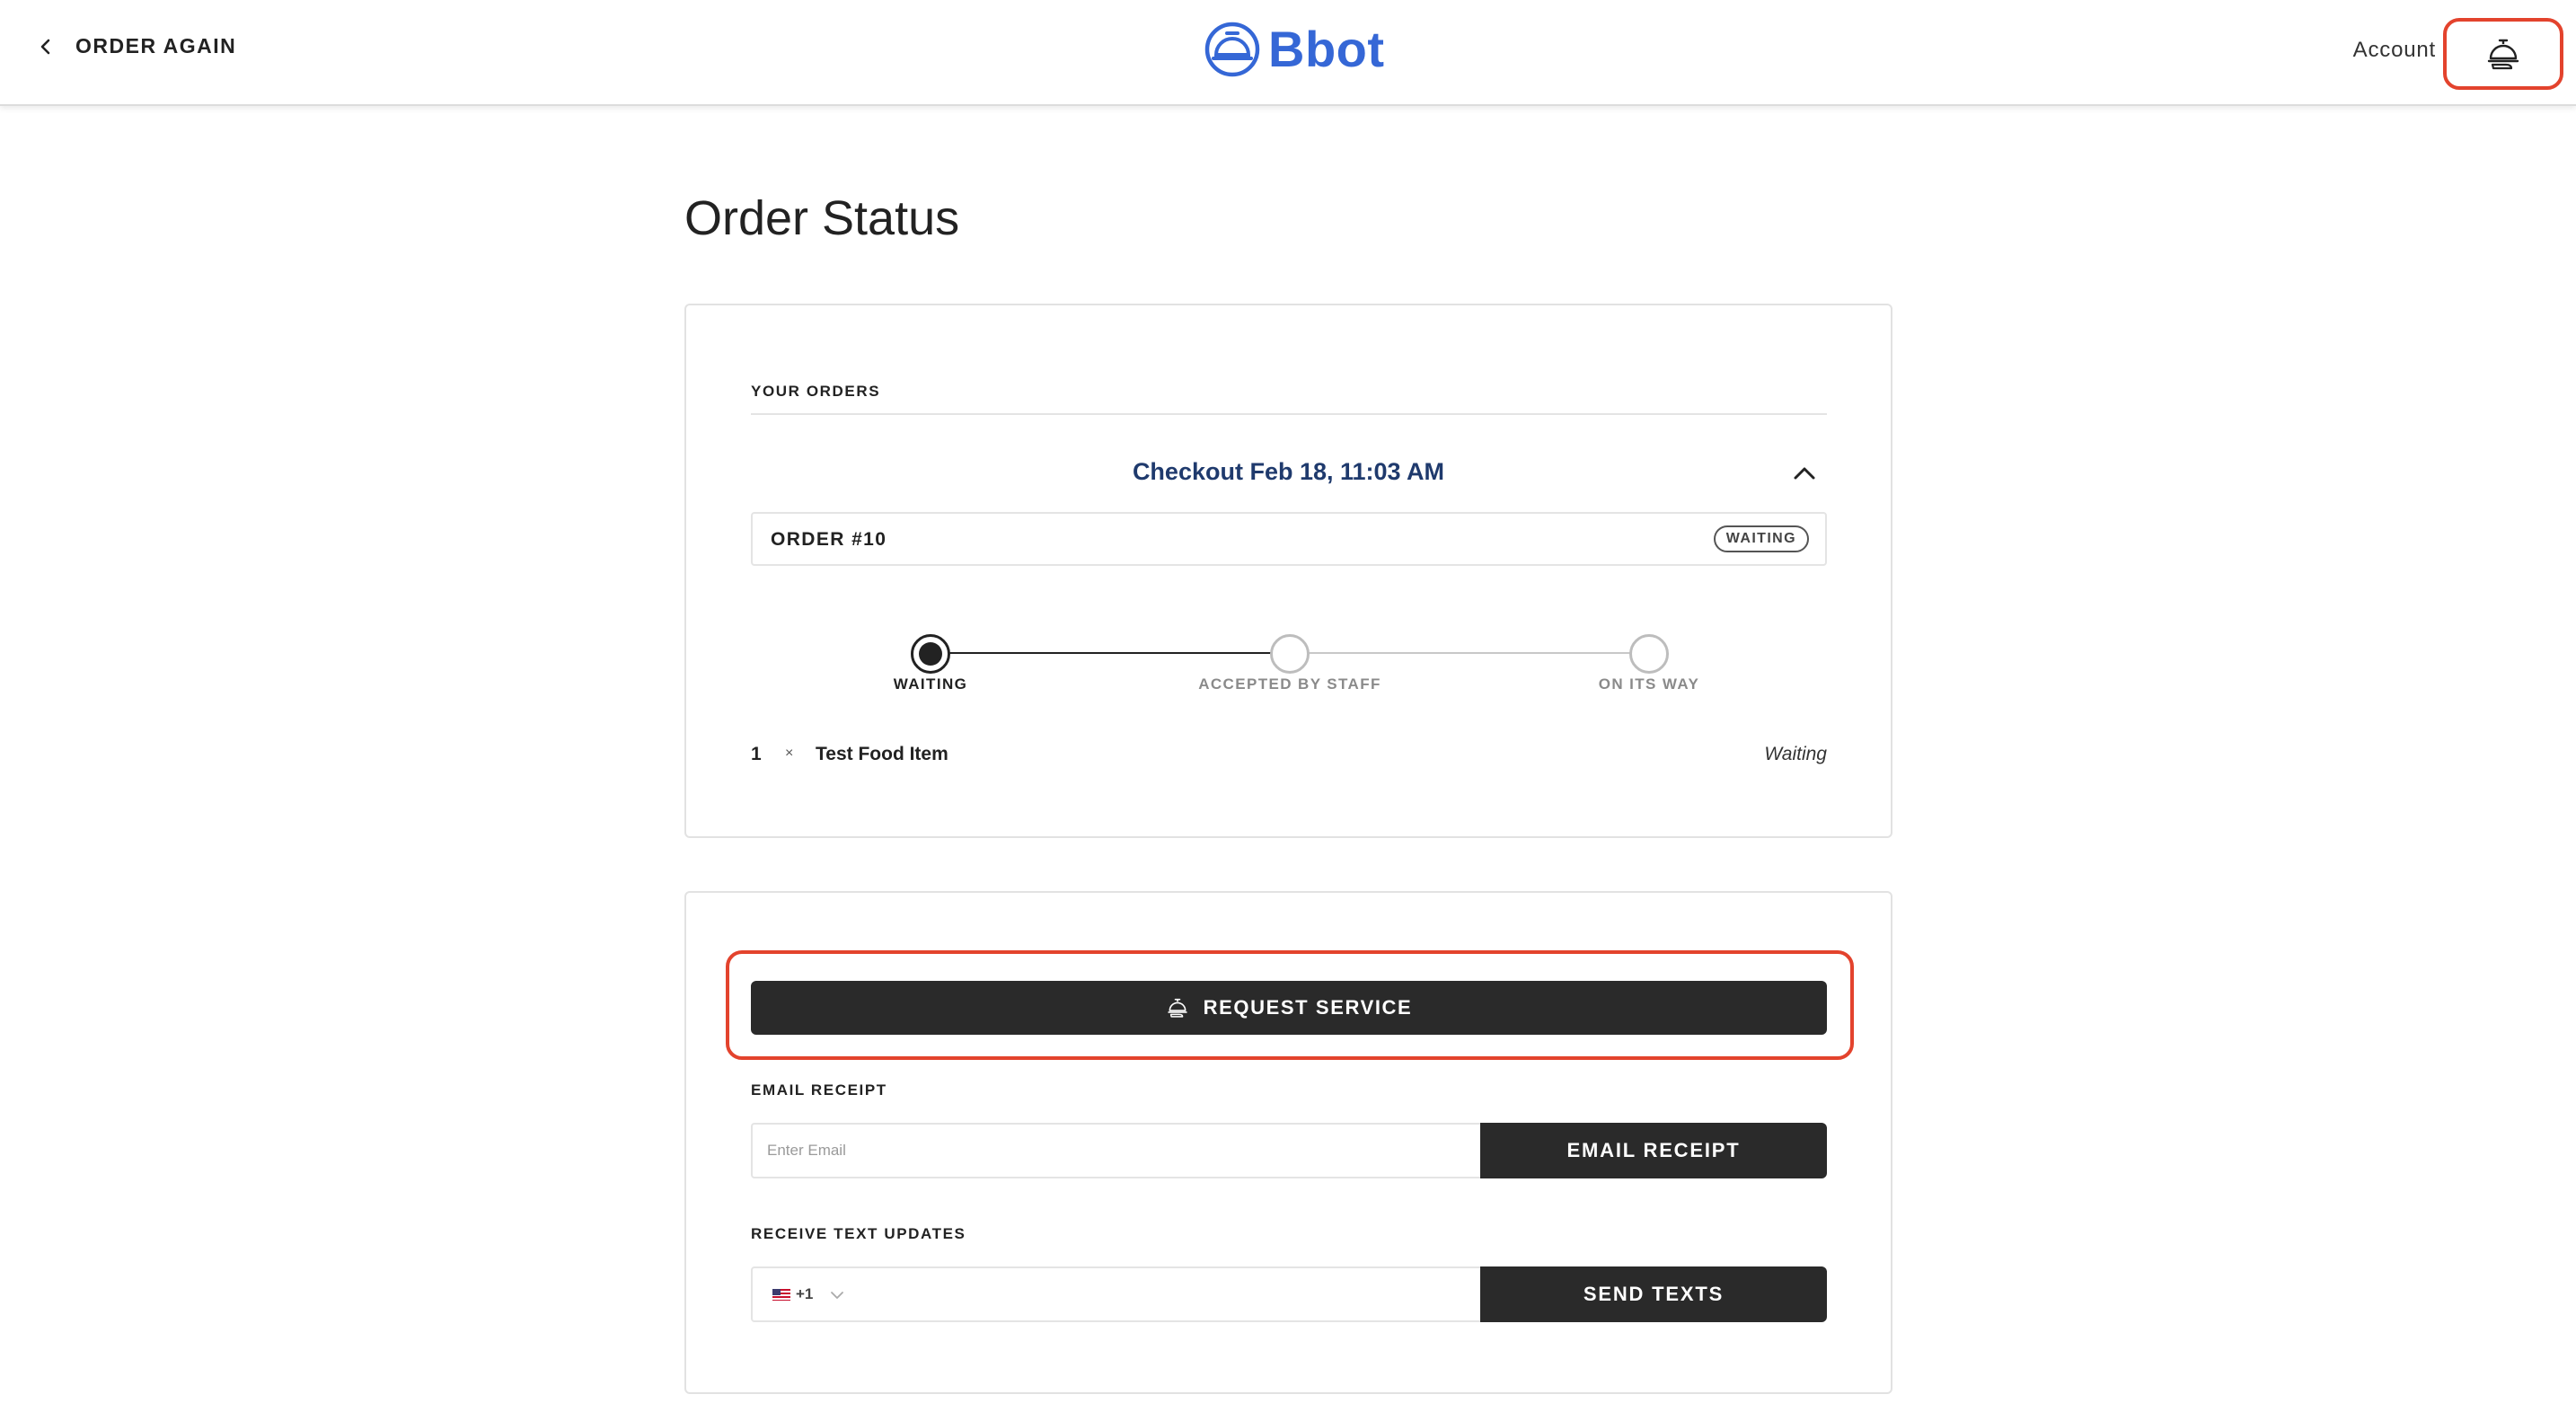 The height and width of the screenshot is (1412, 2576). I want to click on request-service-button: REQUEST SERVICE, so click(1289, 1008).